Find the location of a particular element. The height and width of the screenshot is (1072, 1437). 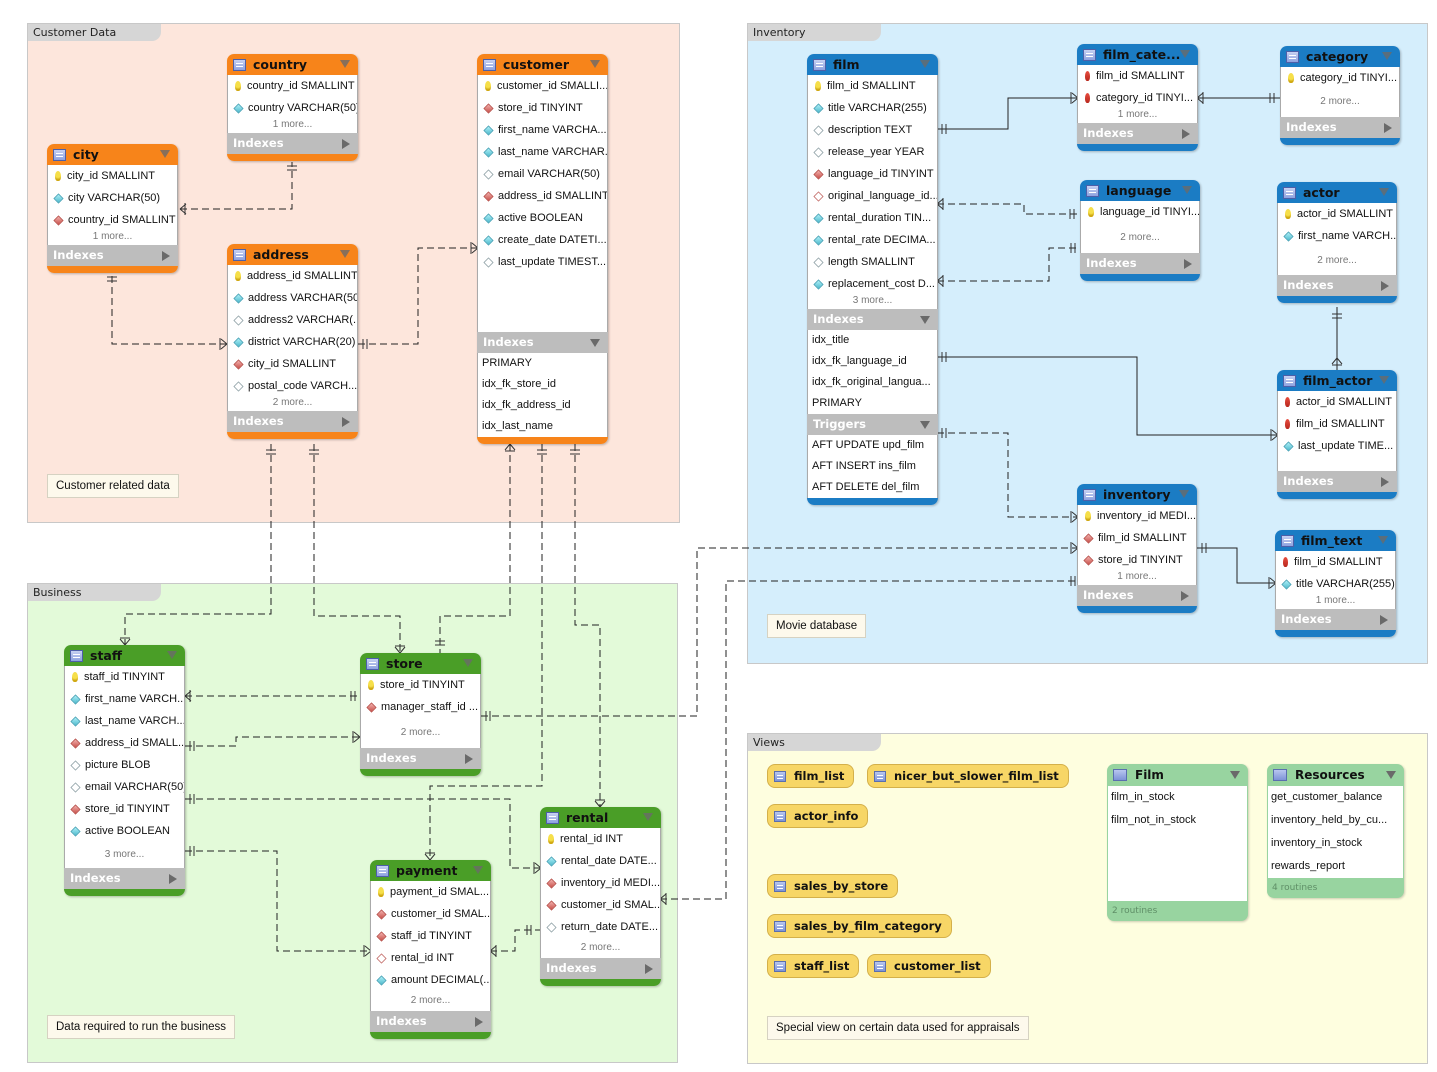

table-header: language is located at coordinates (1140, 190).